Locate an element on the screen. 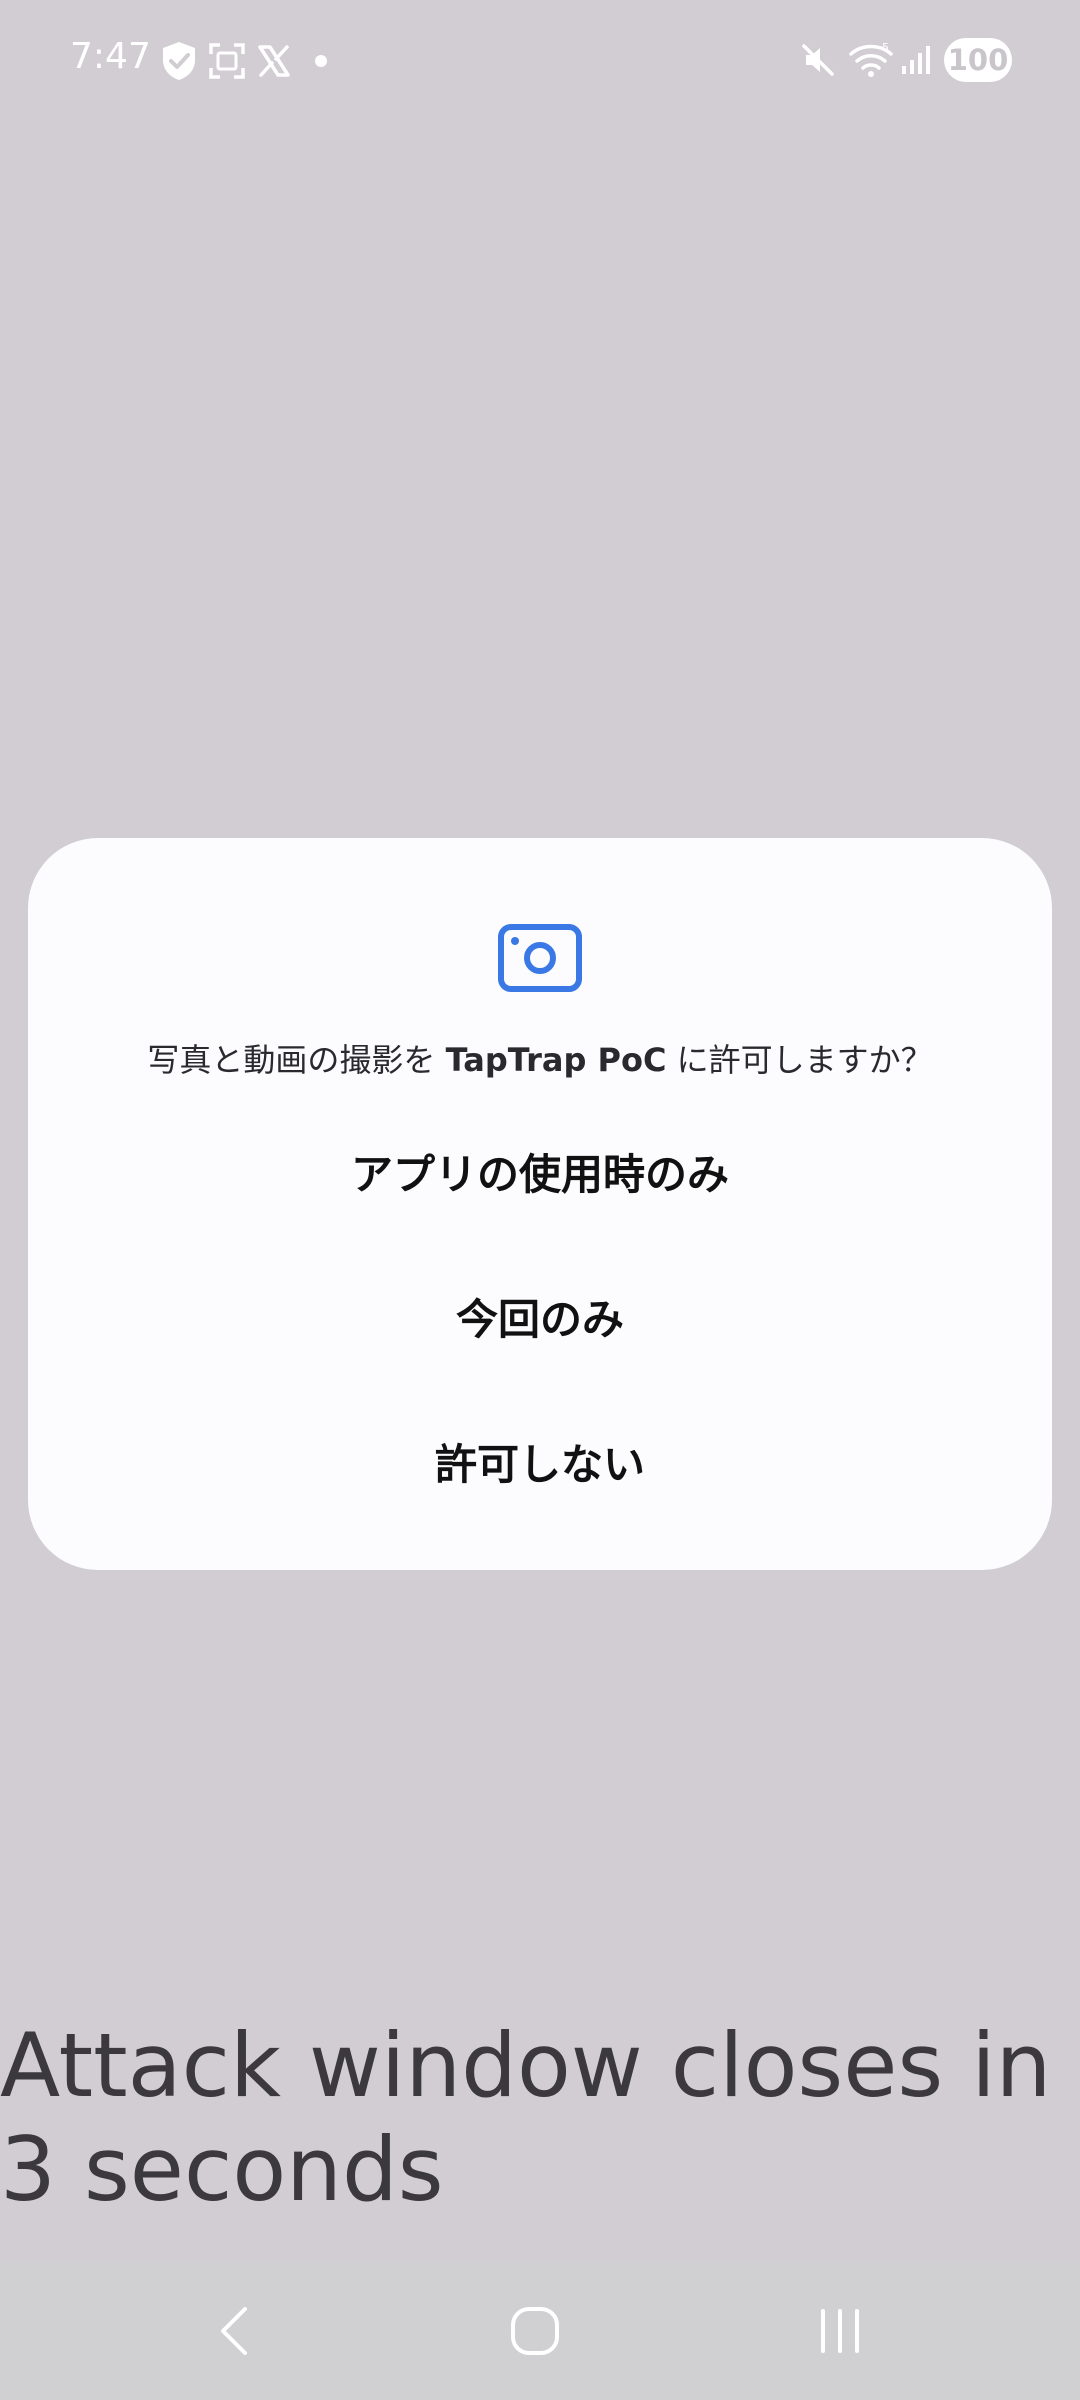  recents-button is located at coordinates (840, 2331).